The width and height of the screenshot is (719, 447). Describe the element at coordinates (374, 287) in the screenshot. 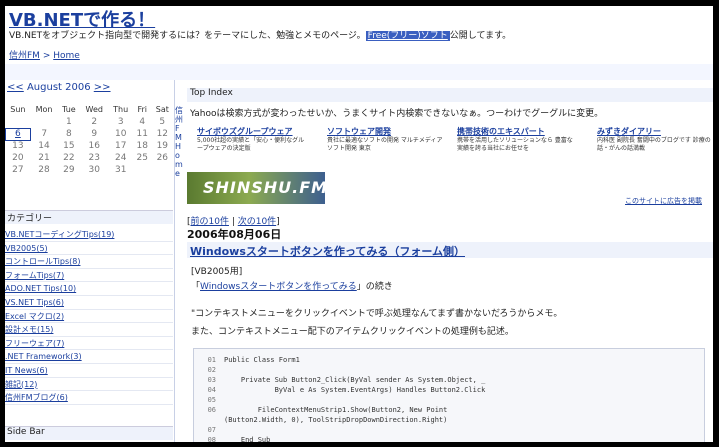

I see `quote-close: 」の続き` at that location.